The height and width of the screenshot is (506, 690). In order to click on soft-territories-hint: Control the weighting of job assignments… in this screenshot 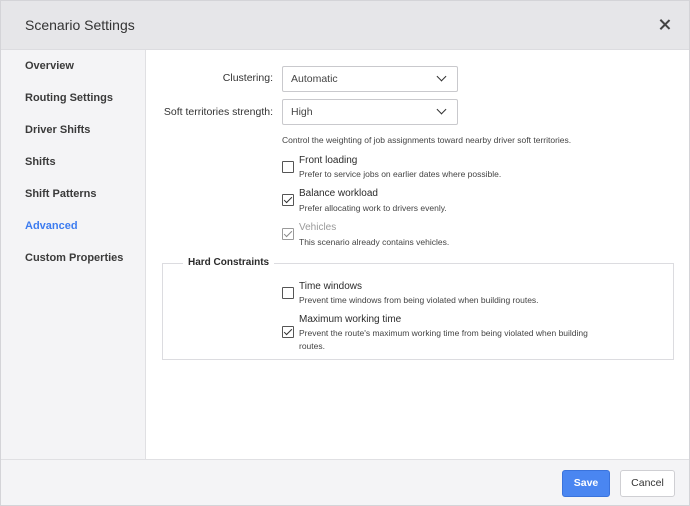, I will do `click(427, 140)`.